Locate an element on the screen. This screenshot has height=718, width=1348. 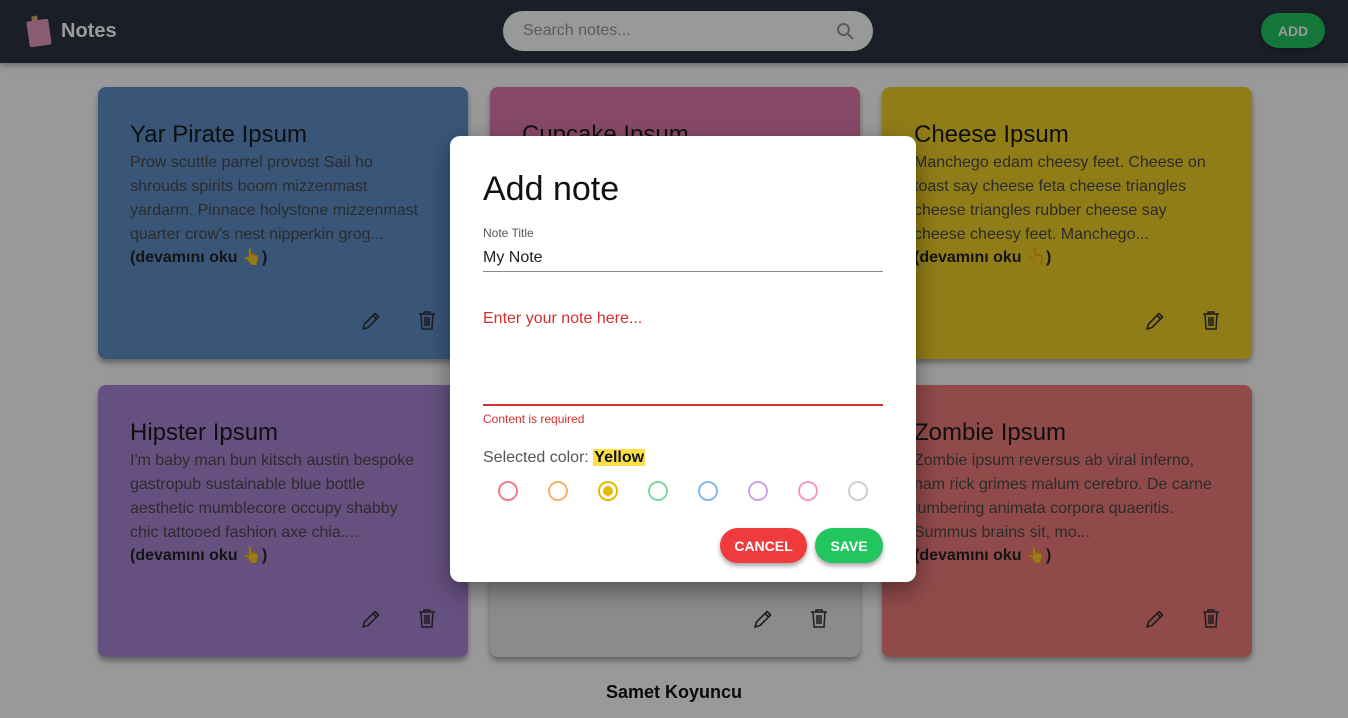
selected-color-line: Selected color: Yellow is located at coordinates (564, 458).